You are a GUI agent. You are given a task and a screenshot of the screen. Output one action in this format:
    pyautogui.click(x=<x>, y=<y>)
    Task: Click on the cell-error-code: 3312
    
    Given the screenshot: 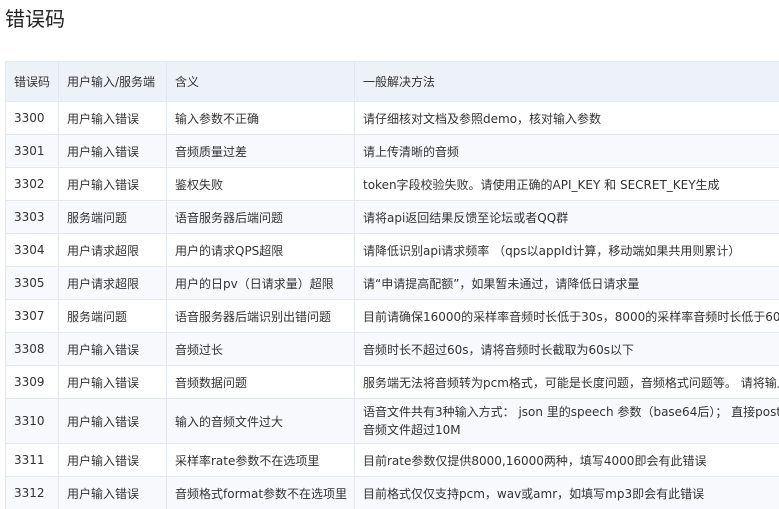 What is the action you would take?
    pyautogui.click(x=32, y=492)
    